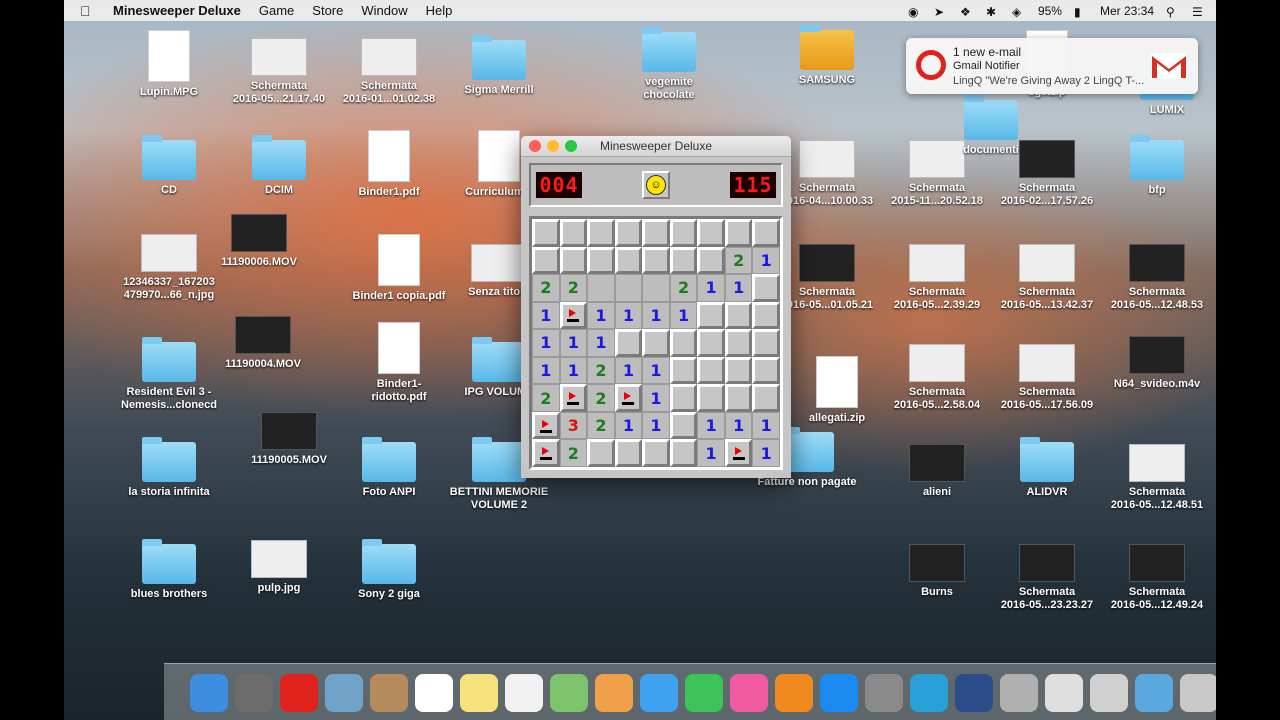 Image resolution: width=1280 pixels, height=720 pixels. I want to click on notification-center-icon: ☰, so click(1199, 12).